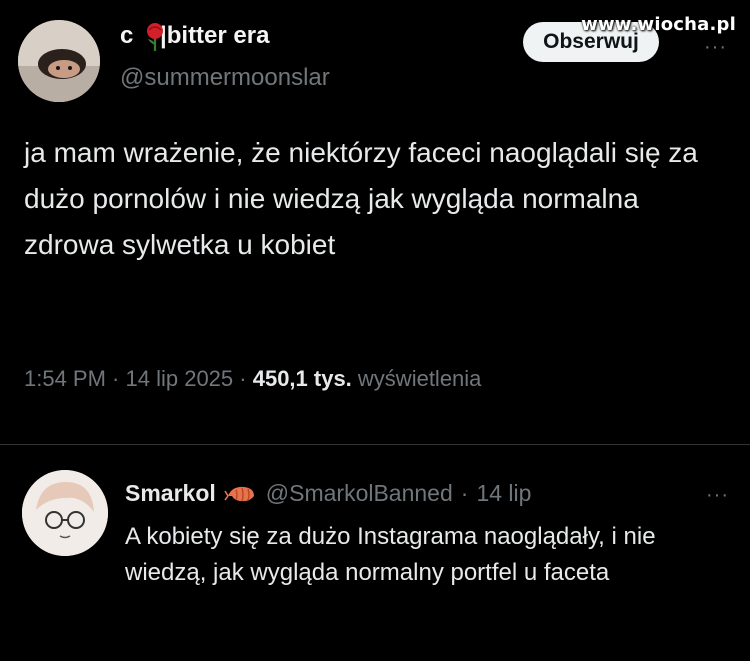  I want to click on author-handle: @summermoonslar, so click(225, 78).